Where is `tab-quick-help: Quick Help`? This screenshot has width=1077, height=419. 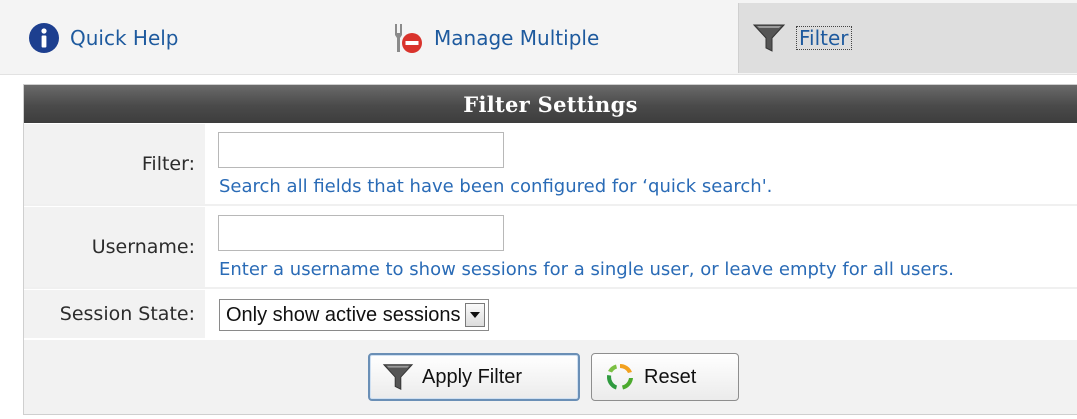
tab-quick-help: Quick Help is located at coordinates (103, 38).